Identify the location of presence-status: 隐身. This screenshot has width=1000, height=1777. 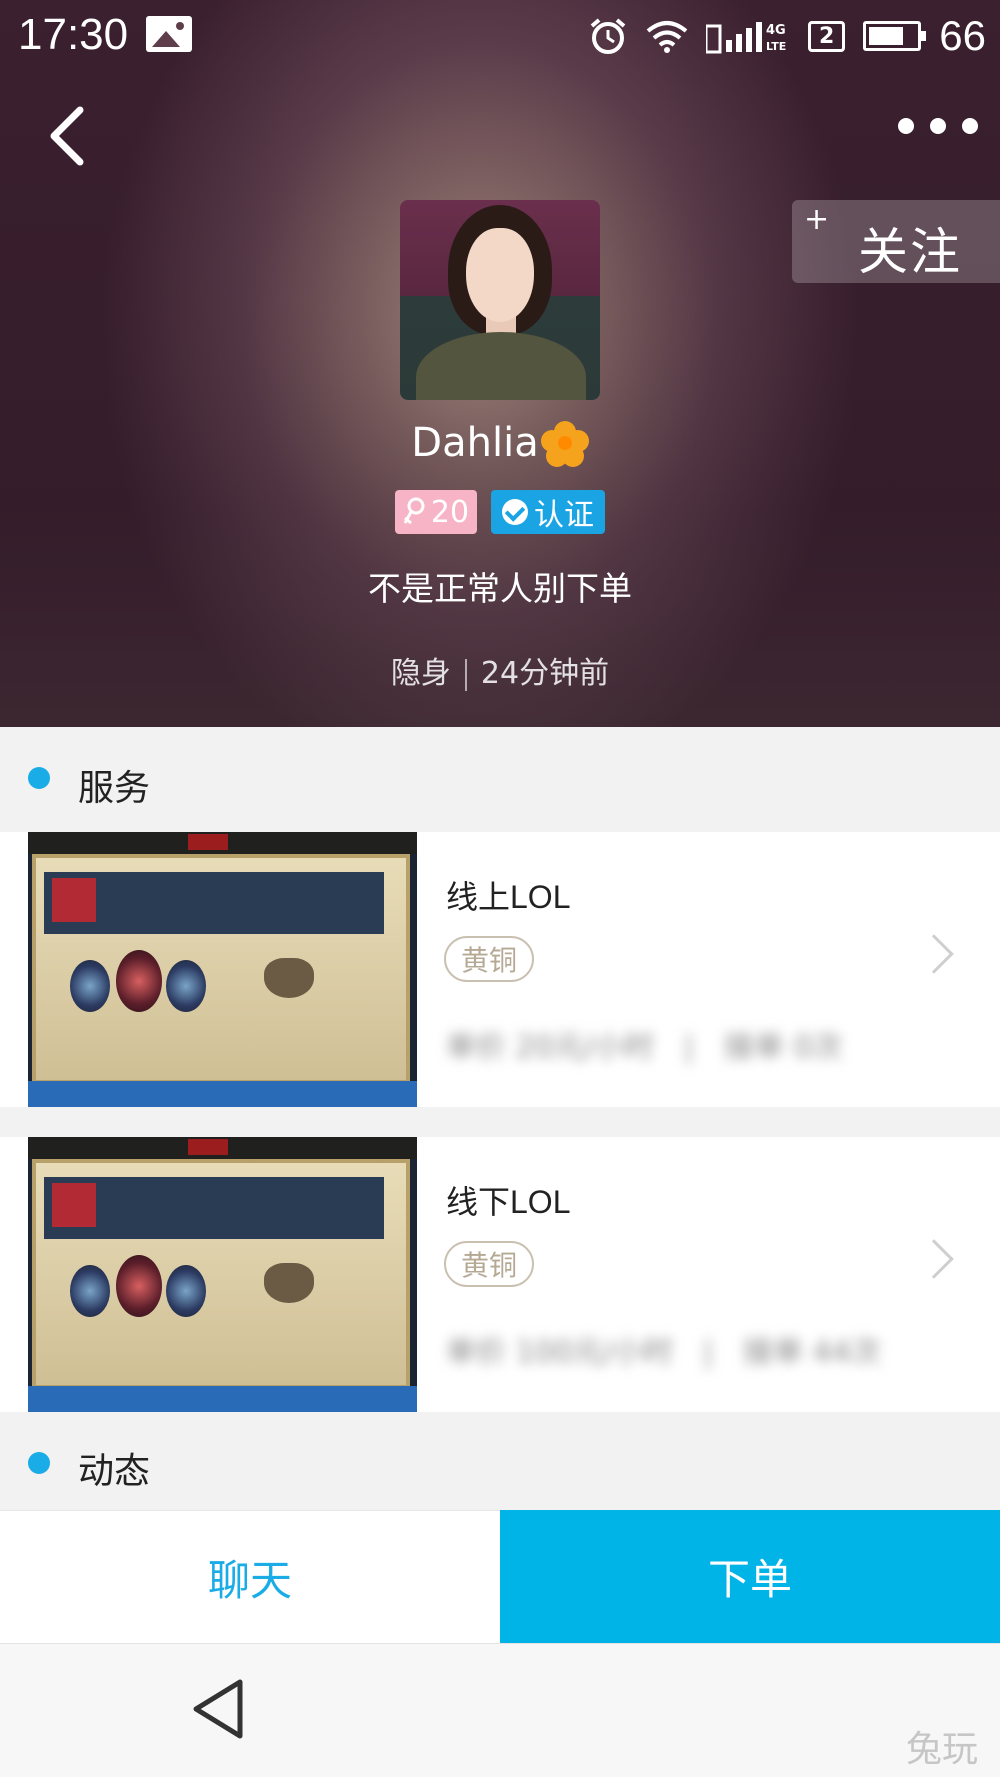
(420, 673).